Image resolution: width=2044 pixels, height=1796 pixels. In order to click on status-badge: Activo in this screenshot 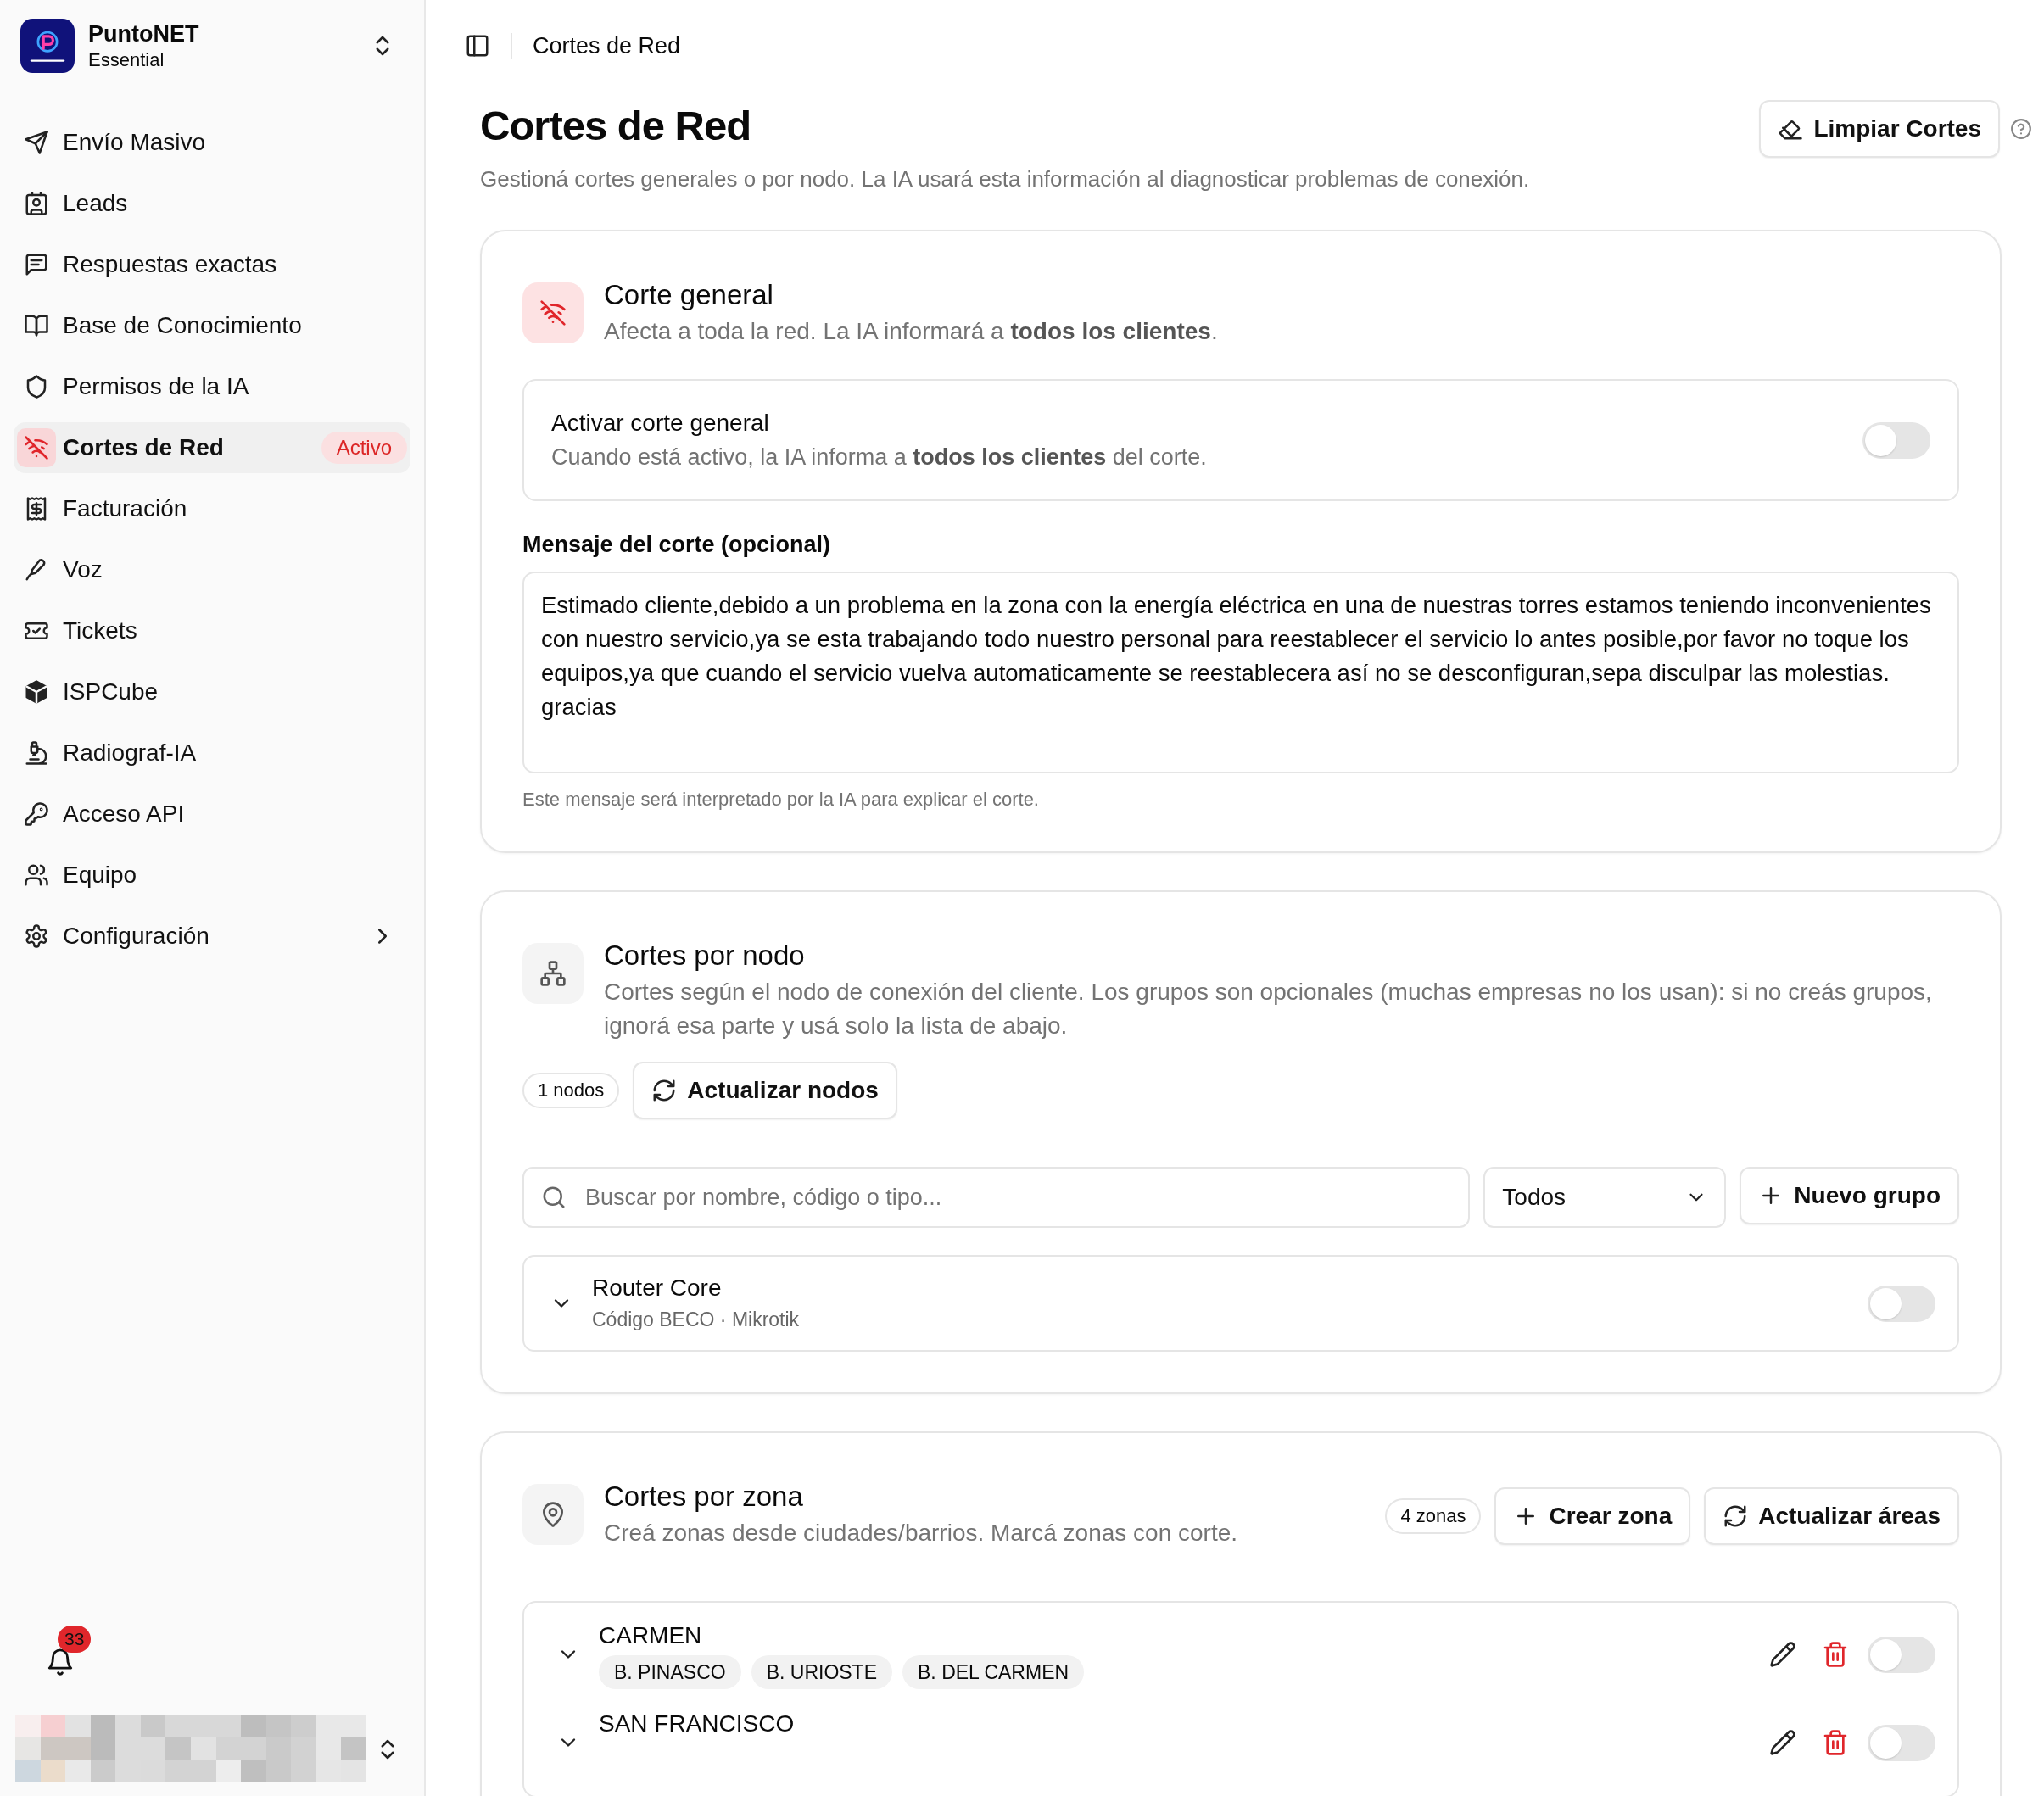, I will do `click(364, 448)`.